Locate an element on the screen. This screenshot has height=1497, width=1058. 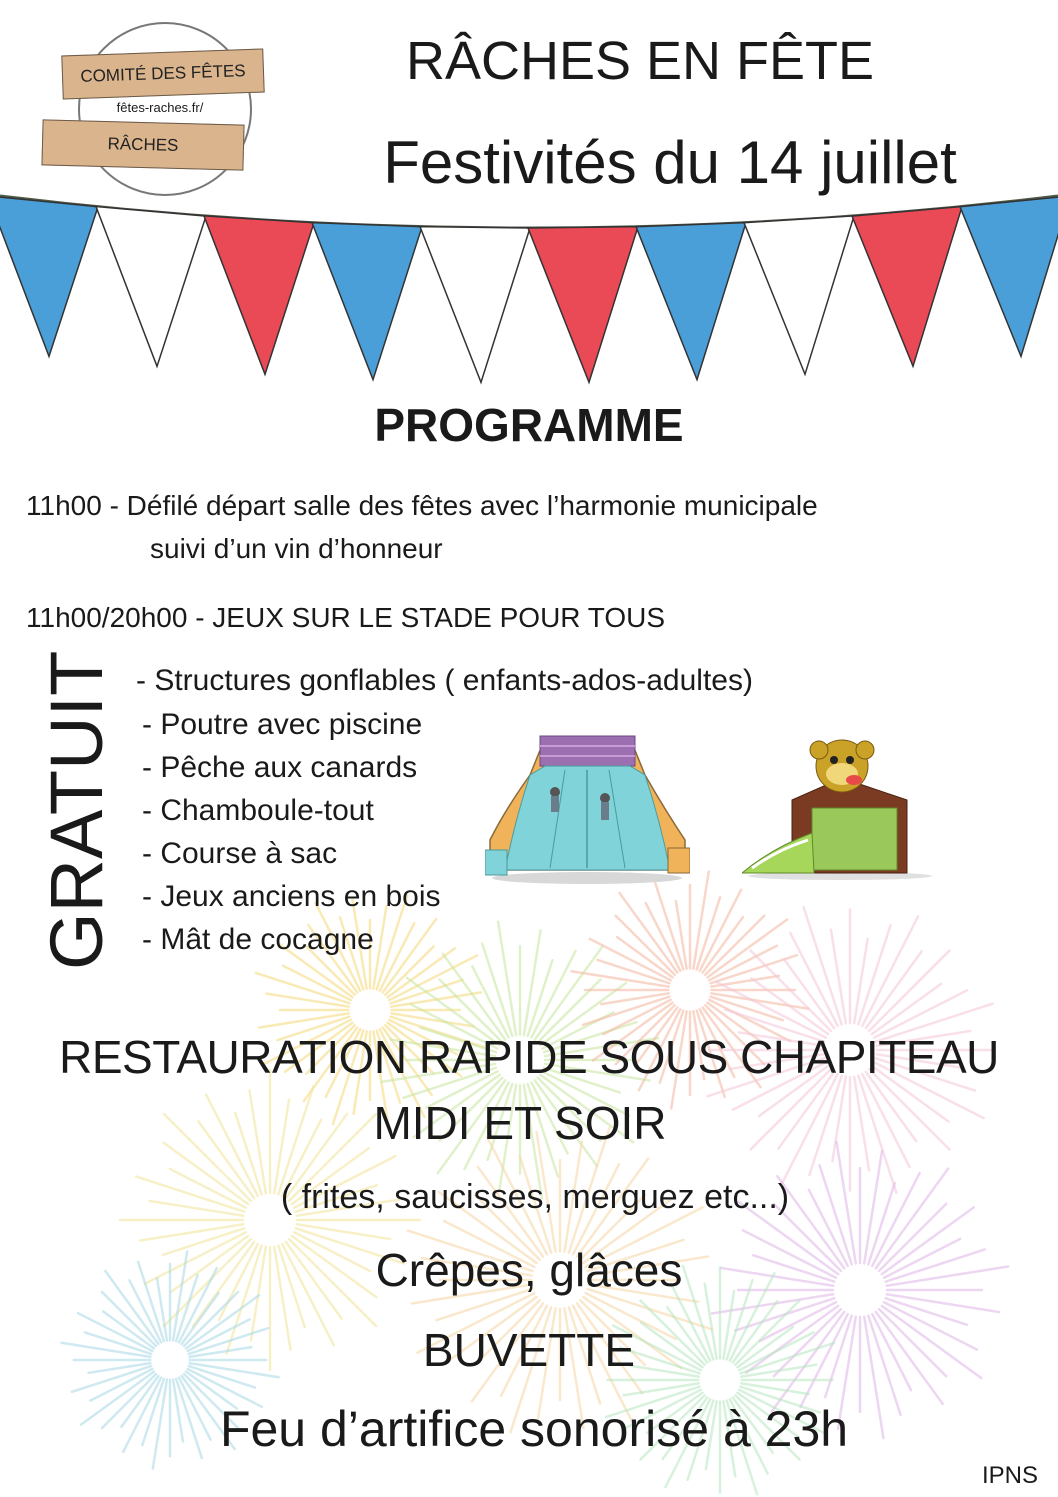
event-subtitle: Festivités du 14 juillet is located at coordinates (670, 162).